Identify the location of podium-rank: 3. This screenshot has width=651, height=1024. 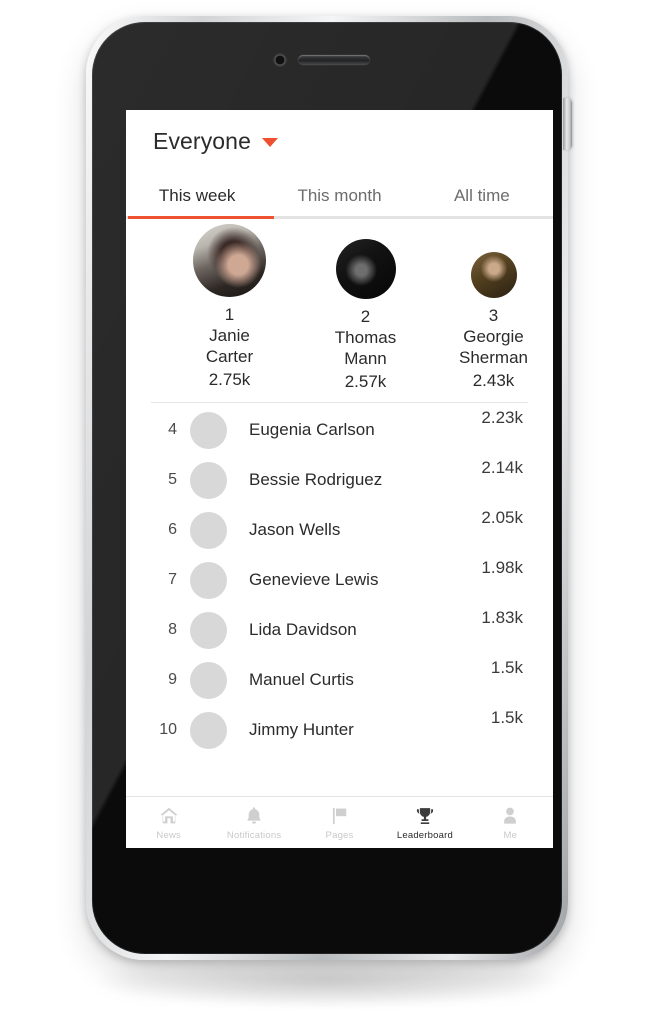
(493, 315).